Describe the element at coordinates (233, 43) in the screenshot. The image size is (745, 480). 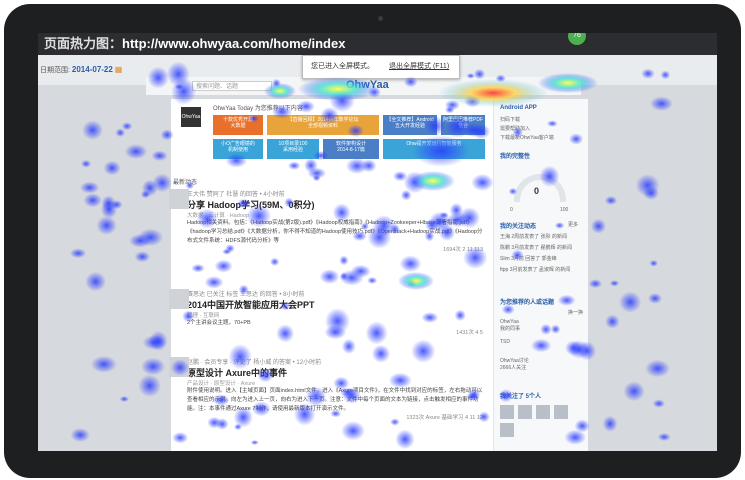
I see `heatmap-url: http://www.ohwyaa.com/home/index` at that location.